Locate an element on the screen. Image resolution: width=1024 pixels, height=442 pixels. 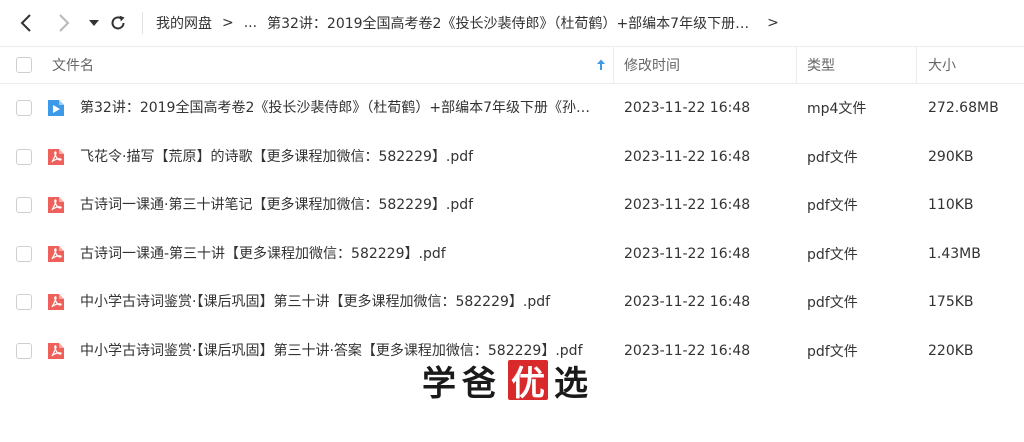
column-header-name-label: 文件名 is located at coordinates (73, 66).